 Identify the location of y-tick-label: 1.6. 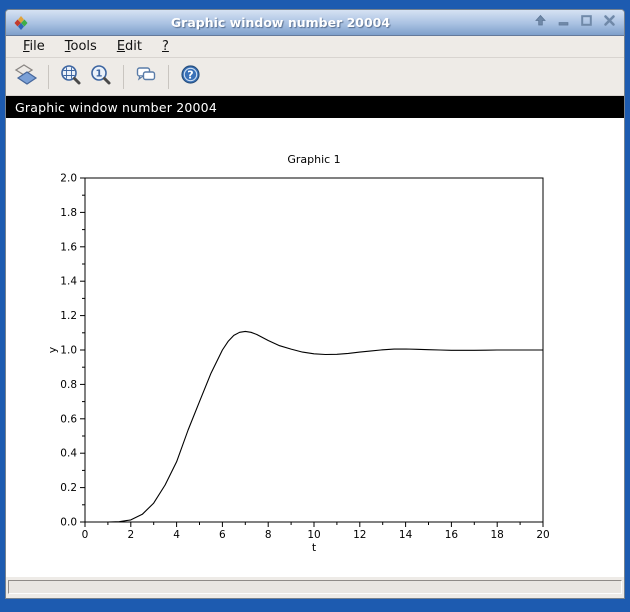
(68, 247).